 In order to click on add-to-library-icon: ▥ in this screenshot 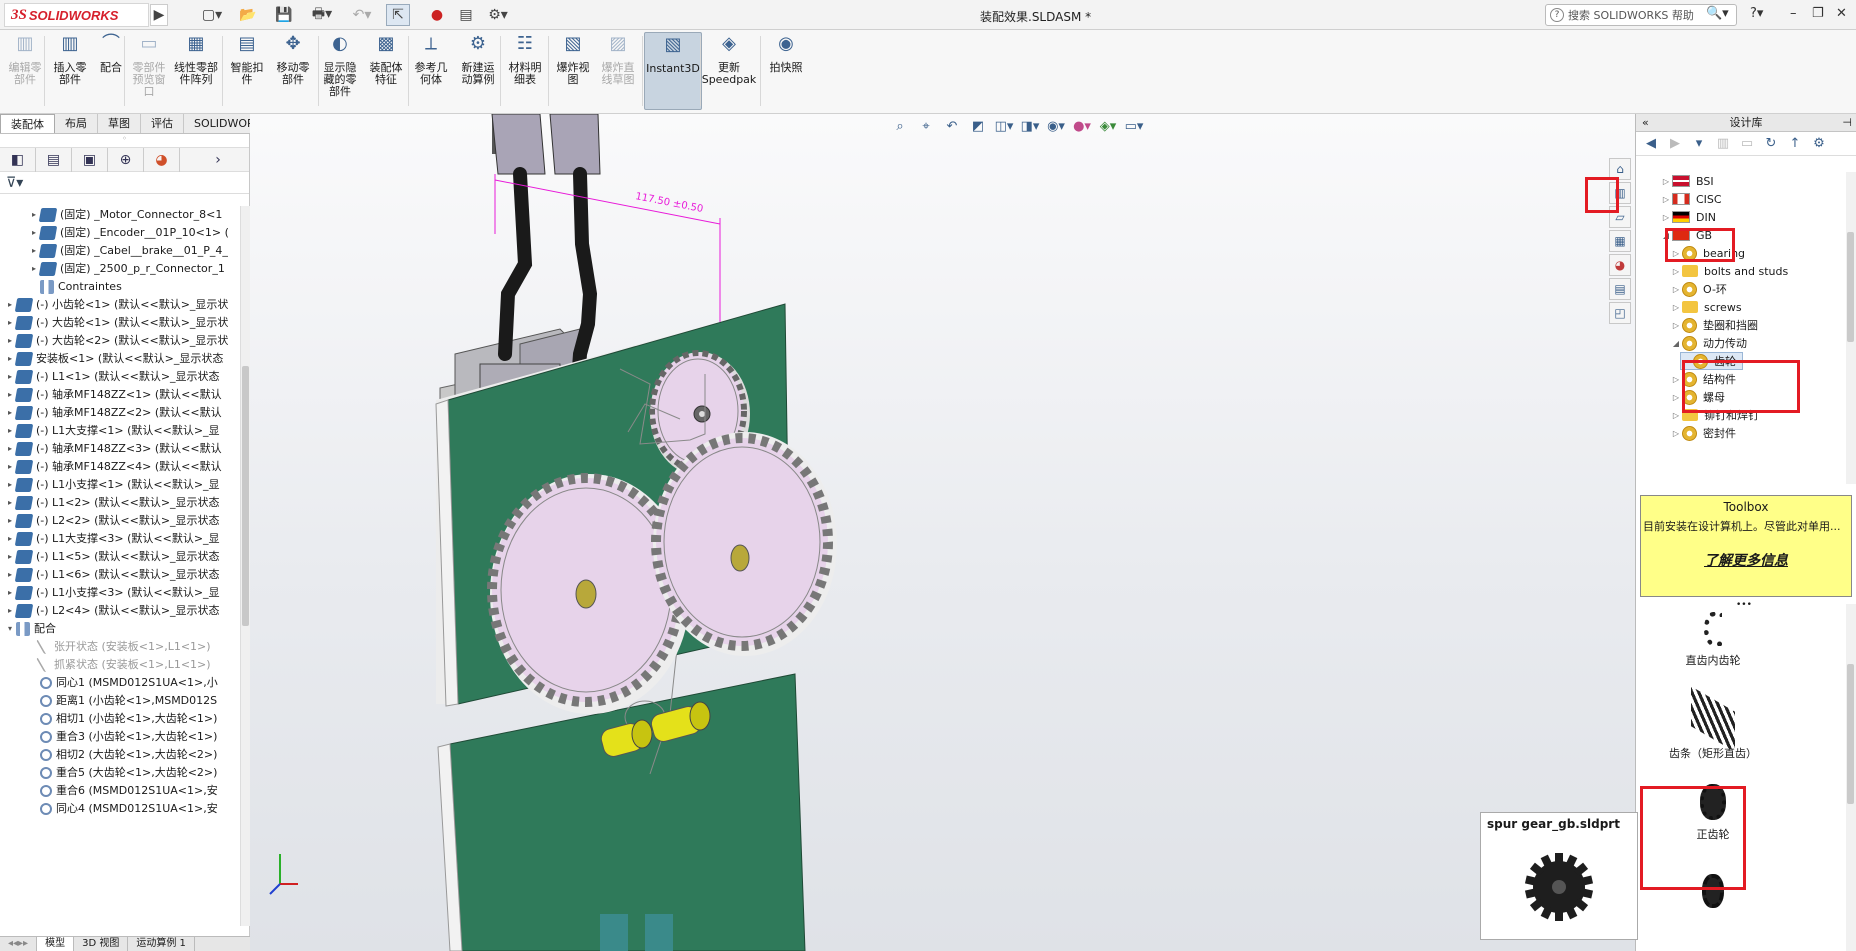, I will do `click(1723, 143)`.